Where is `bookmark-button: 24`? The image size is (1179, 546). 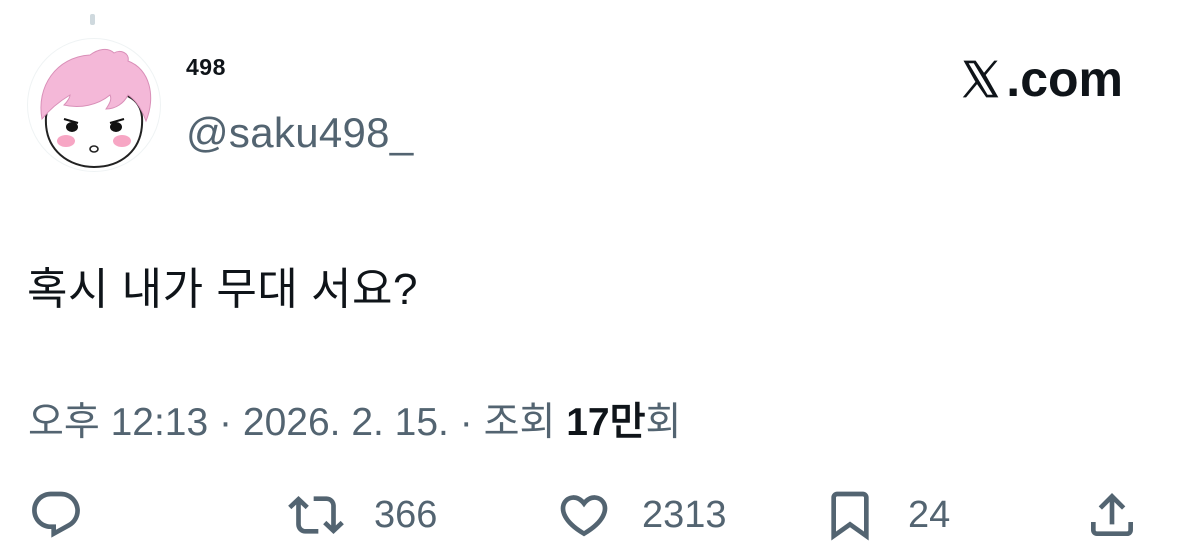 bookmark-button: 24 is located at coordinates (886, 515).